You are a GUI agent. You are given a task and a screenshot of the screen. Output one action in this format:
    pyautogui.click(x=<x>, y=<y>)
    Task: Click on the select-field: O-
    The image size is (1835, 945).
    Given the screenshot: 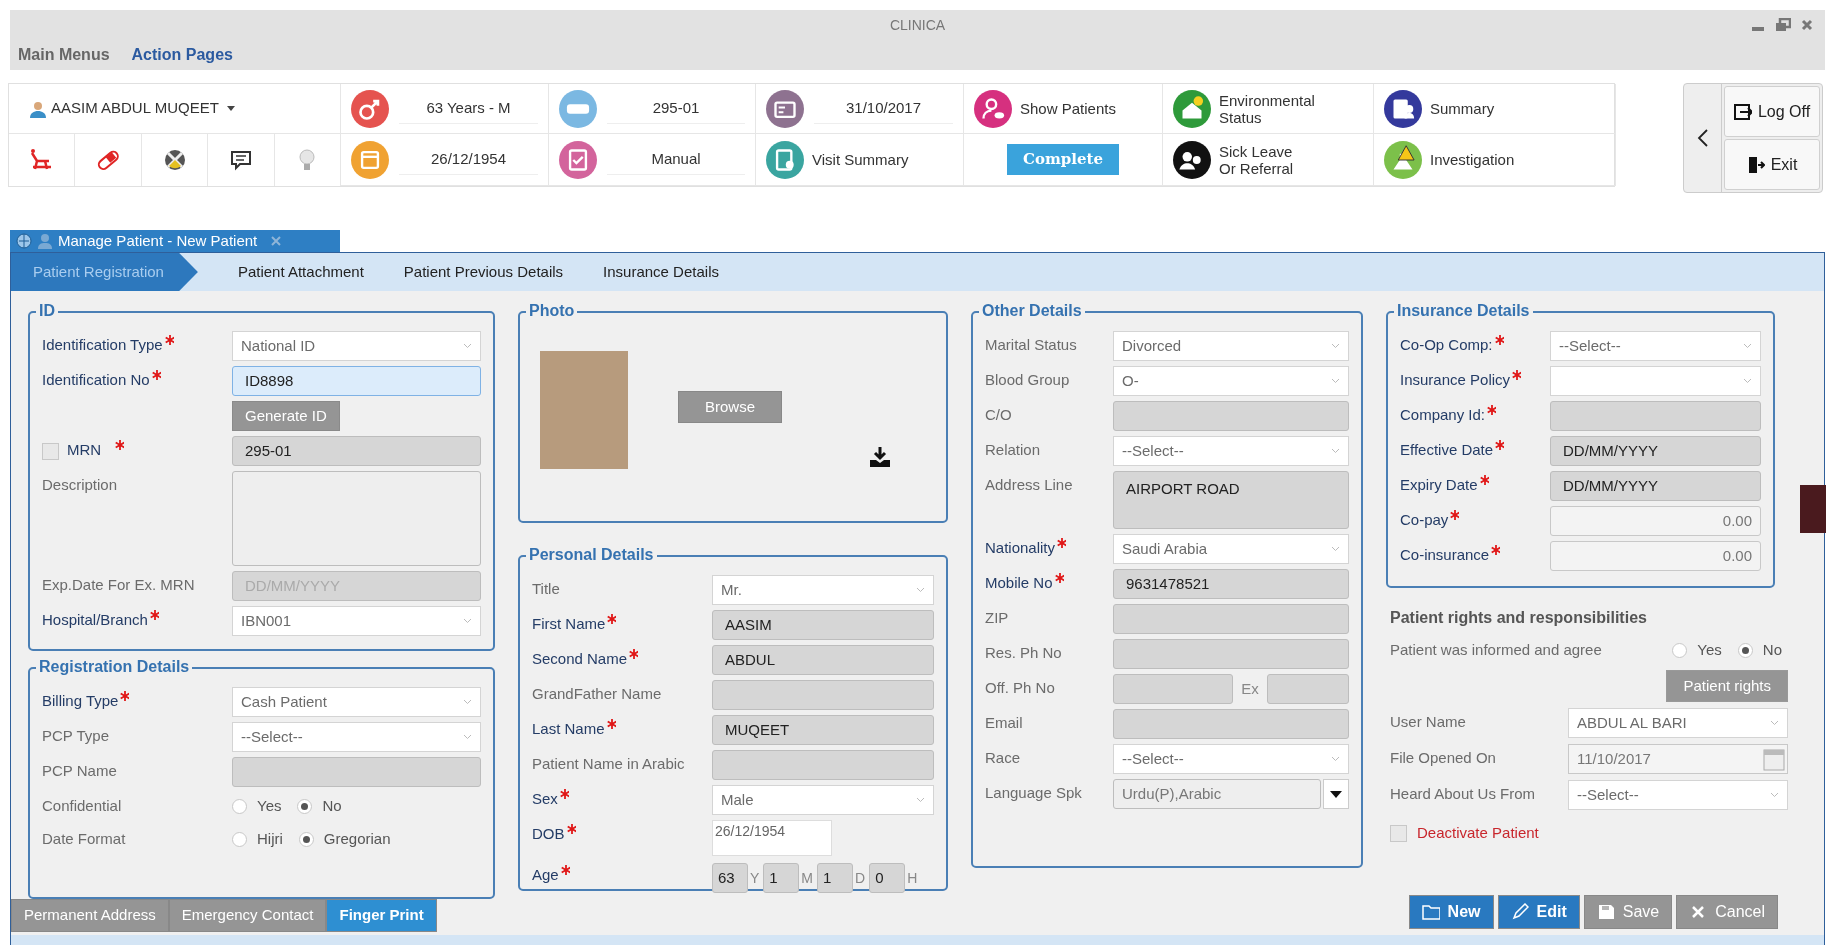 What is the action you would take?
    pyautogui.click(x=1231, y=381)
    